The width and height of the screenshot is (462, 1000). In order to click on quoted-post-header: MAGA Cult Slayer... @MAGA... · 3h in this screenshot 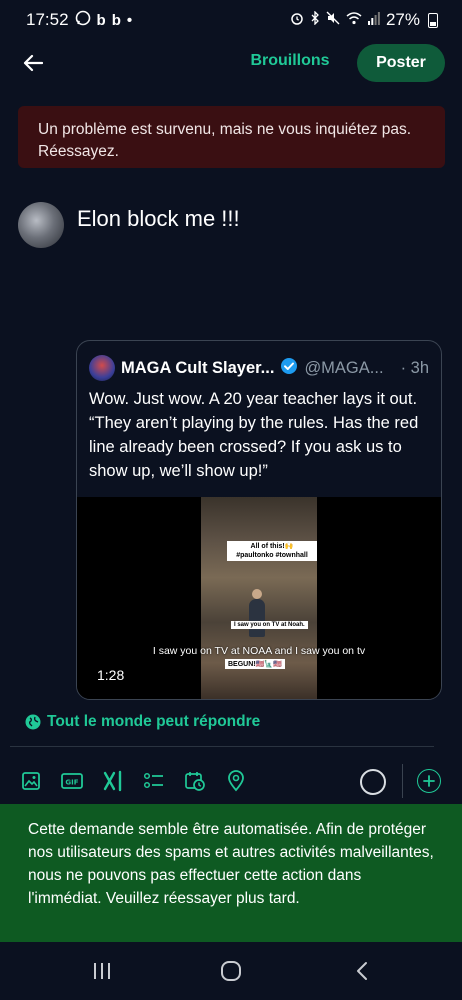, I will do `click(259, 368)`.